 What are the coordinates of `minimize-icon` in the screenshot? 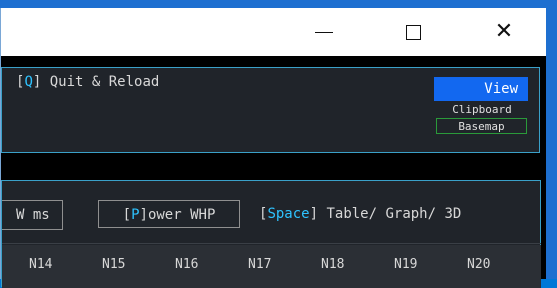 It's located at (324, 32).